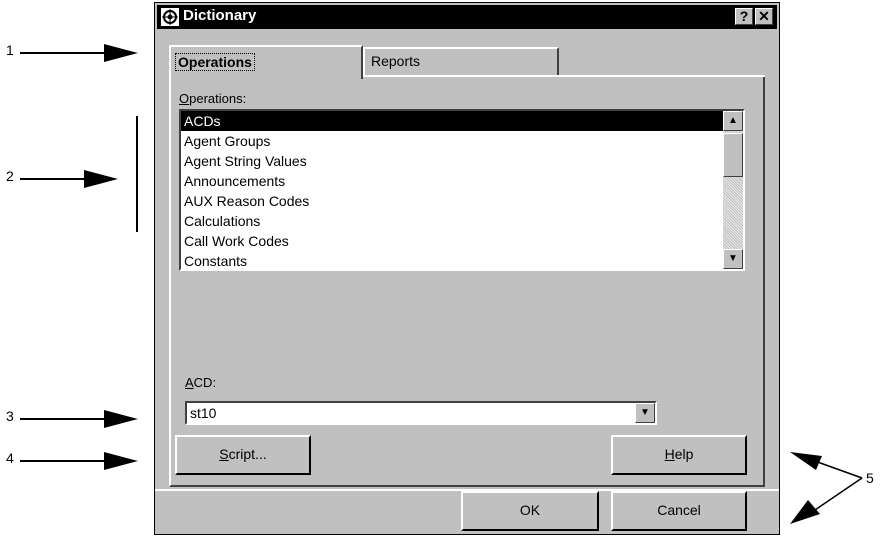  What do you see at coordinates (530, 511) in the screenshot?
I see `ok-button: OK` at bounding box center [530, 511].